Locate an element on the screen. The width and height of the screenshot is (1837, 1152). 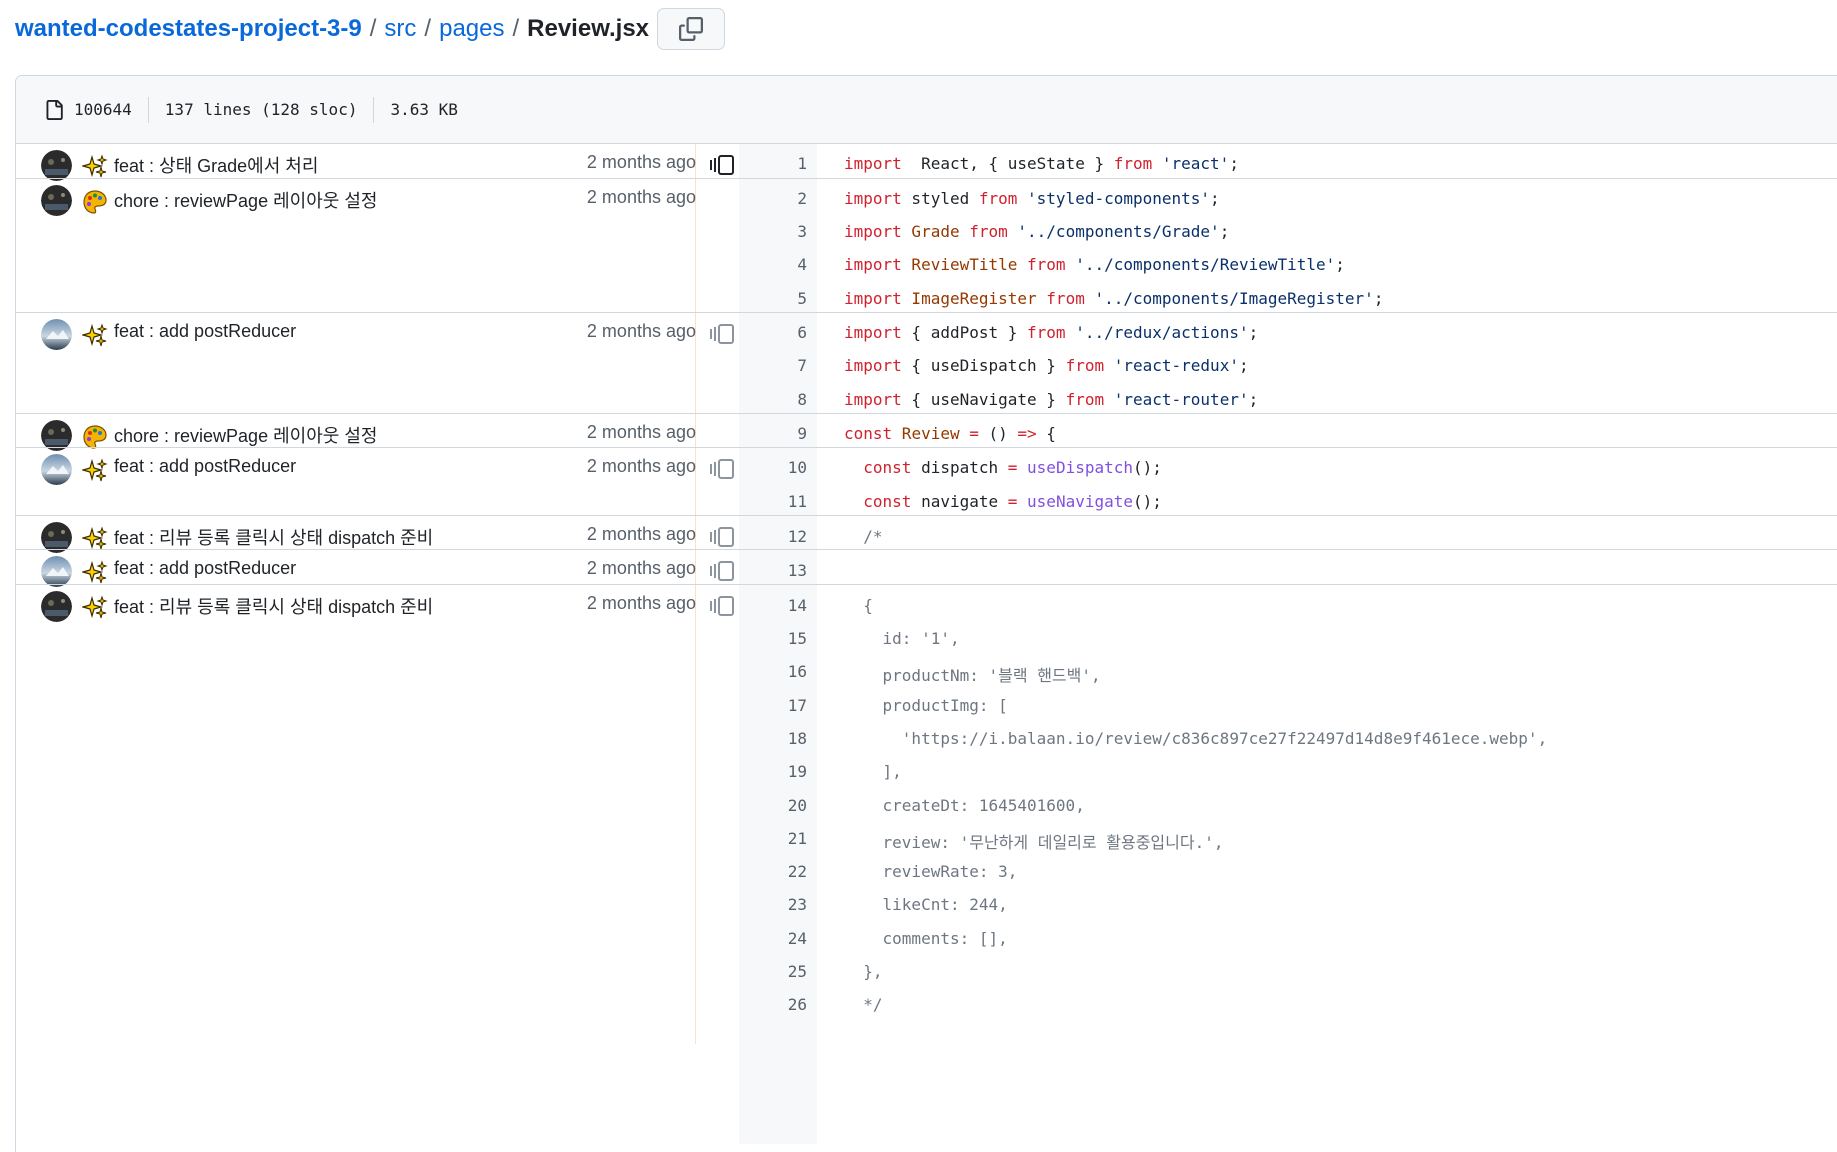
line-number: 16 is located at coordinates (773, 671).